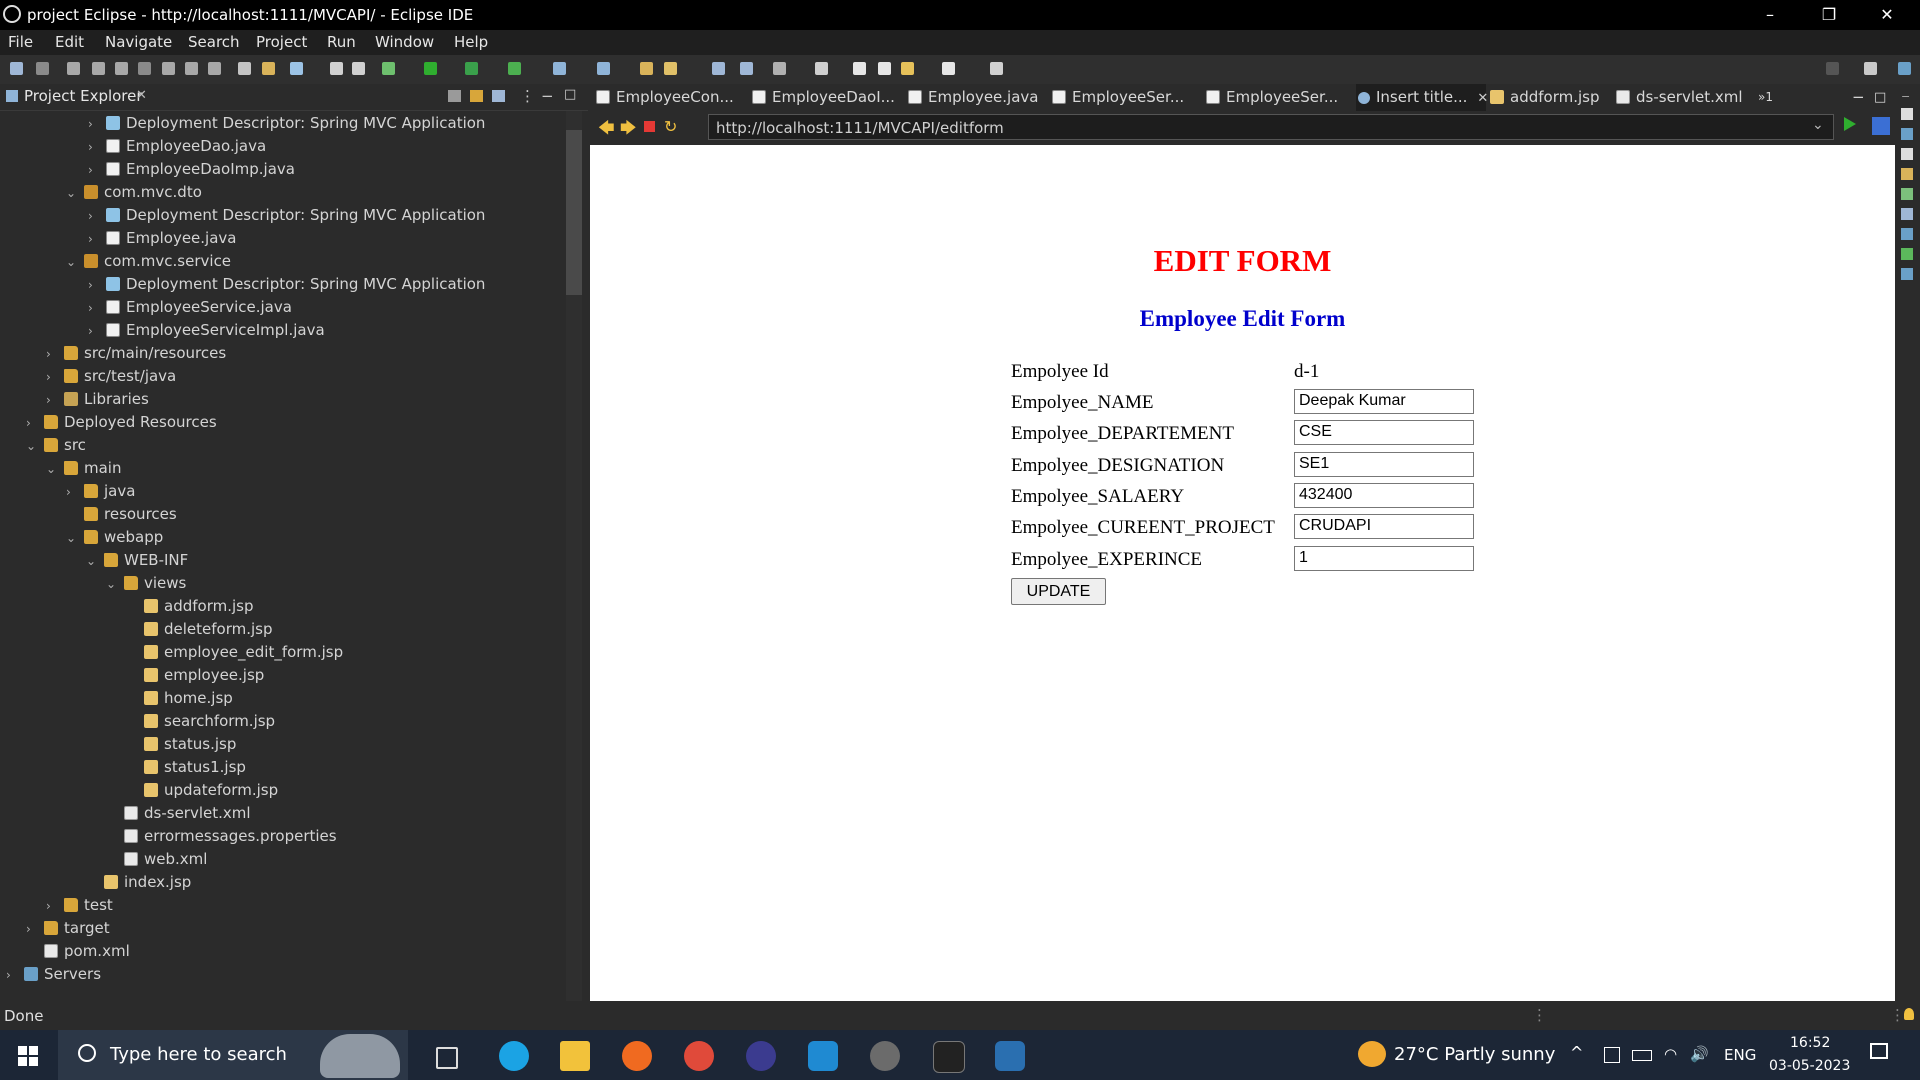 This screenshot has width=1920, height=1080. I want to click on tree-item: ⌄ com.mvc.service, so click(148, 261).